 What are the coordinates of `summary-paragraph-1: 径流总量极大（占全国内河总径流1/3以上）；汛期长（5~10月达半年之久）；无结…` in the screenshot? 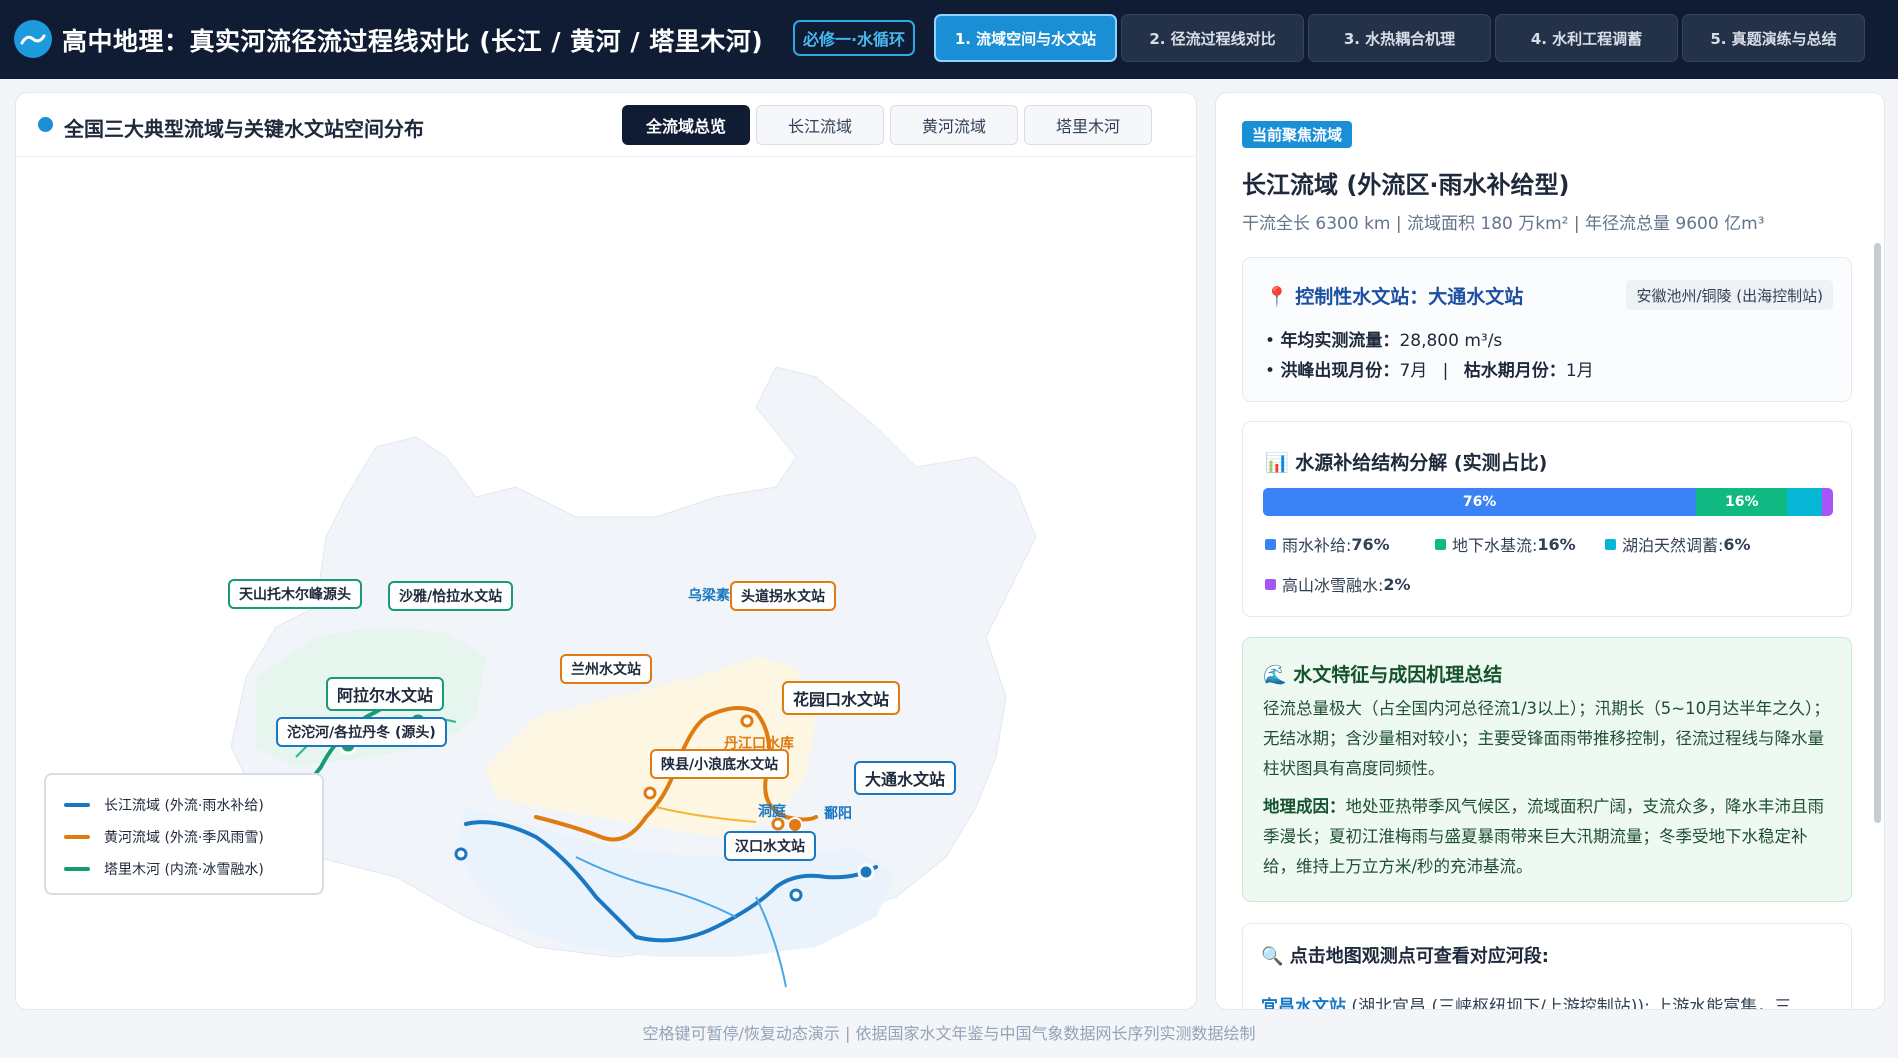 It's located at (1546, 738).